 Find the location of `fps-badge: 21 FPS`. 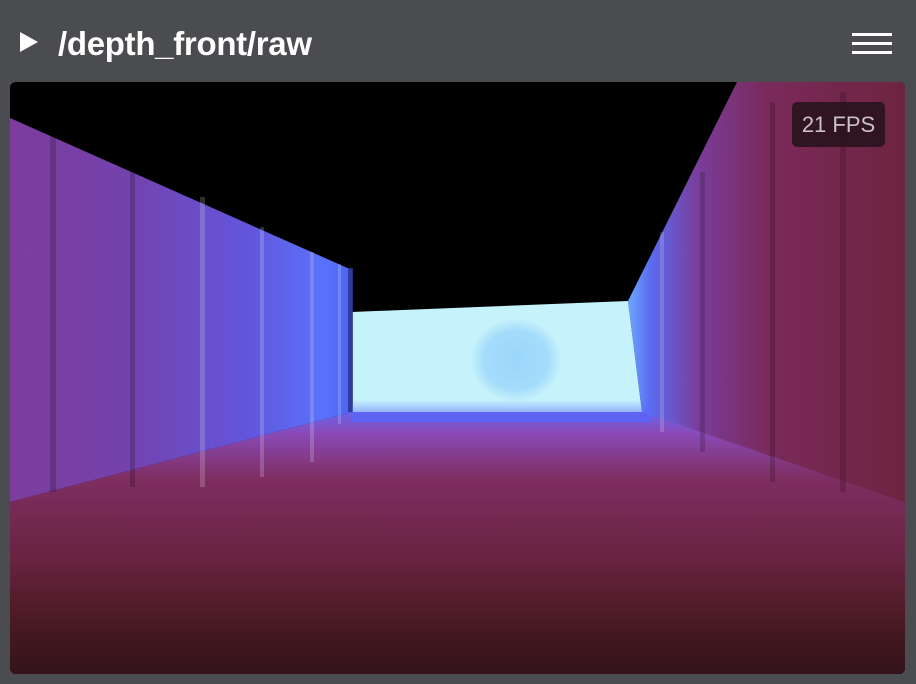

fps-badge: 21 FPS is located at coordinates (838, 124).